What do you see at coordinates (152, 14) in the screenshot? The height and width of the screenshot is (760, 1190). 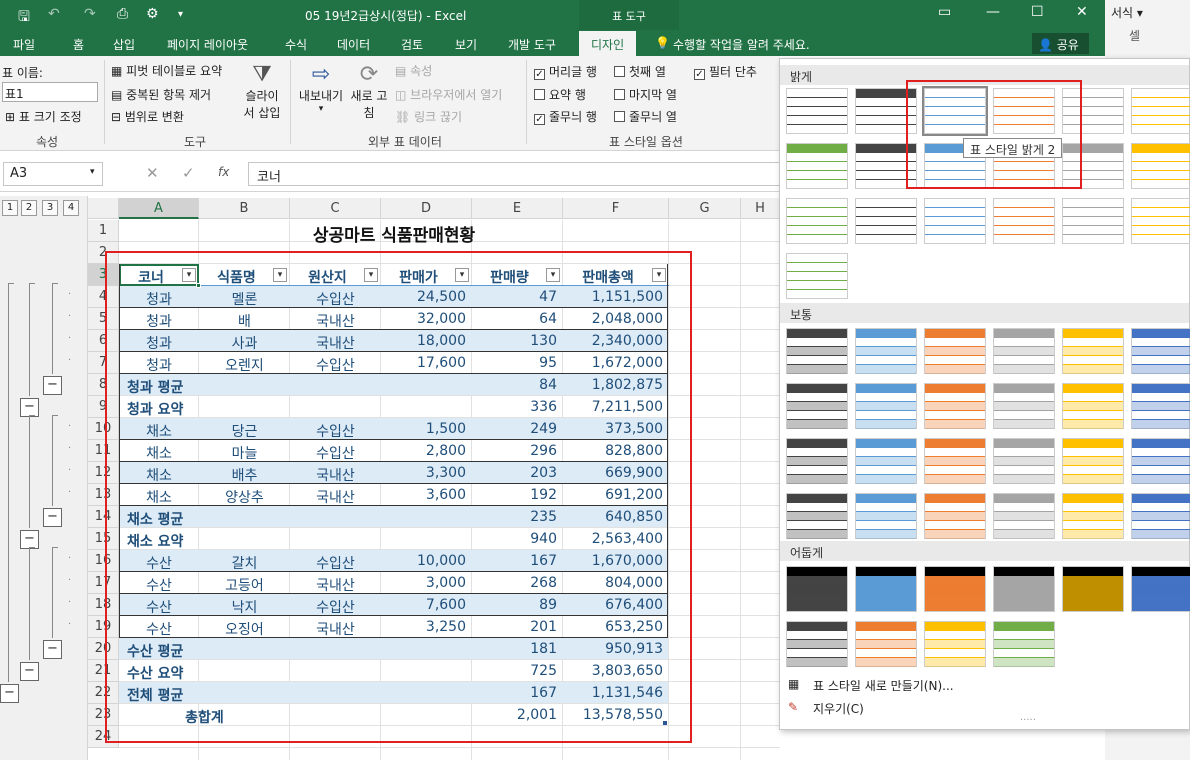 I see `macro-icon: ⚙` at bounding box center [152, 14].